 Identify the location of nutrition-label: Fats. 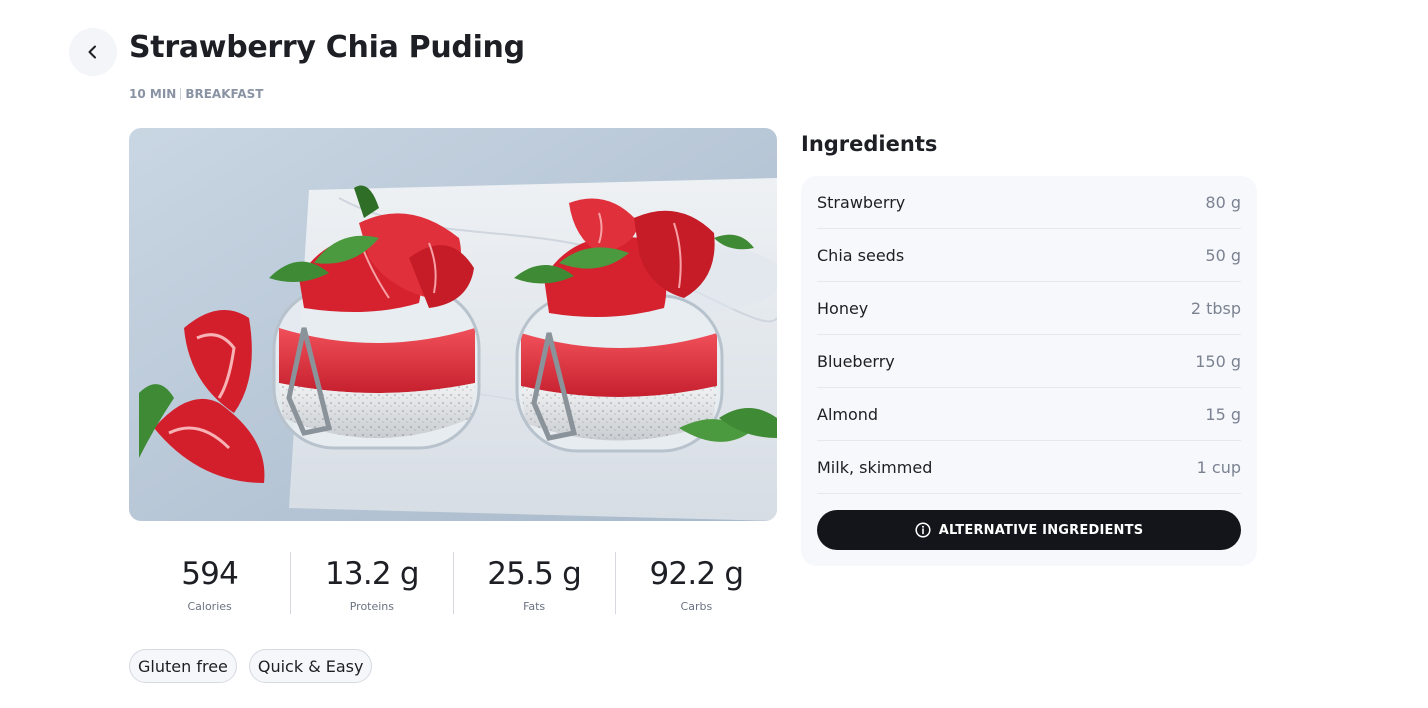
(534, 606).